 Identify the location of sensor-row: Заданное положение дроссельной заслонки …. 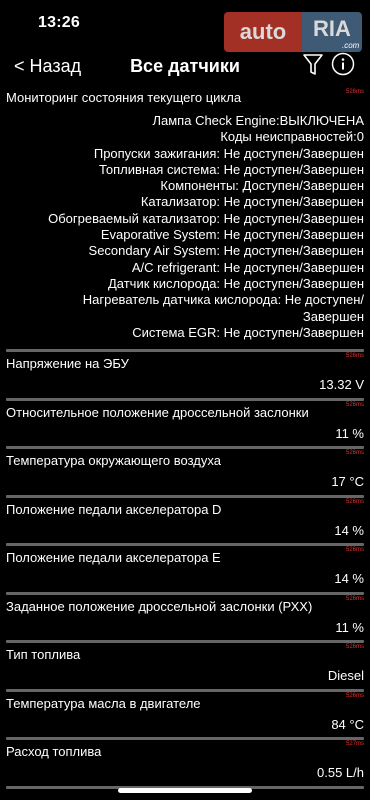
(185, 618).